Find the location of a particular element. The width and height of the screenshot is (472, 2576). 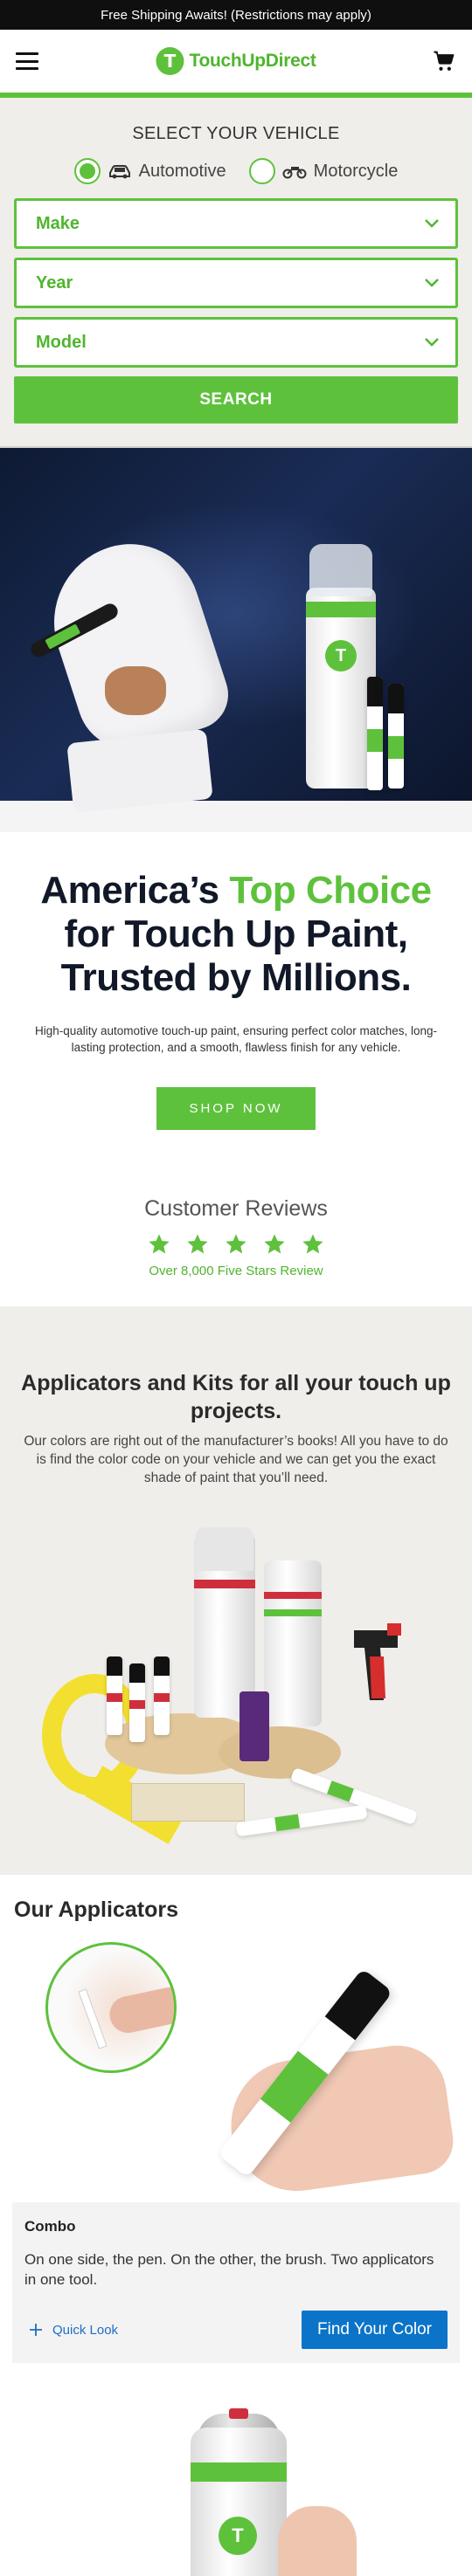

quick-look-link: Quick Look is located at coordinates (71, 2330).